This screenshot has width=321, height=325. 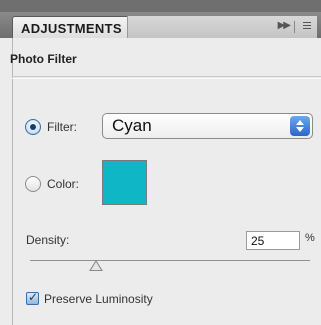 What do you see at coordinates (98, 299) in the screenshot?
I see `preserve-luminosity-label: Preserve Luminosity` at bounding box center [98, 299].